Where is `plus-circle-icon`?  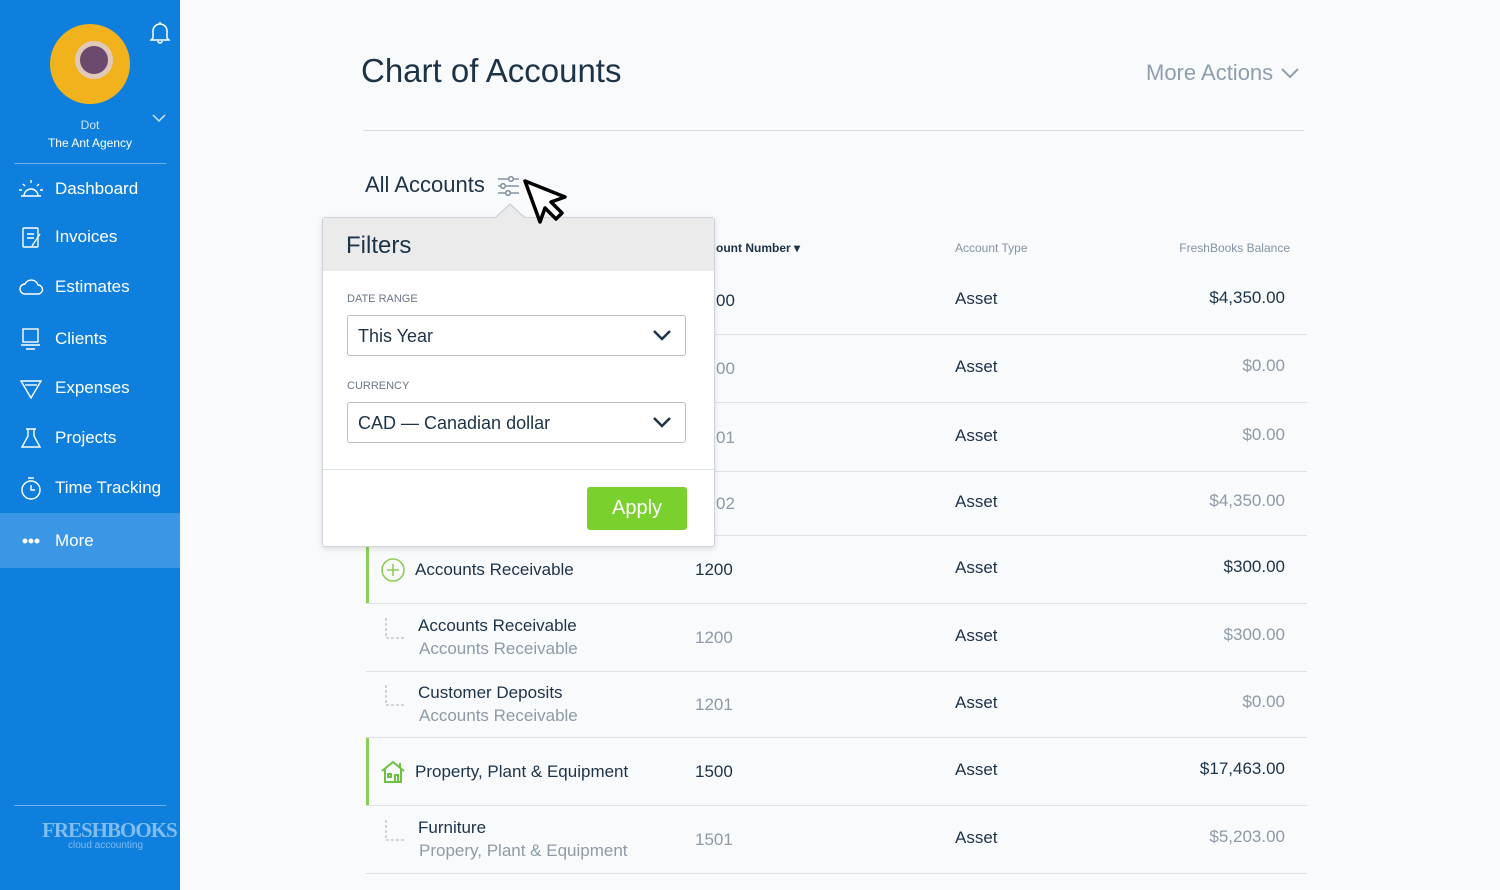 plus-circle-icon is located at coordinates (393, 570).